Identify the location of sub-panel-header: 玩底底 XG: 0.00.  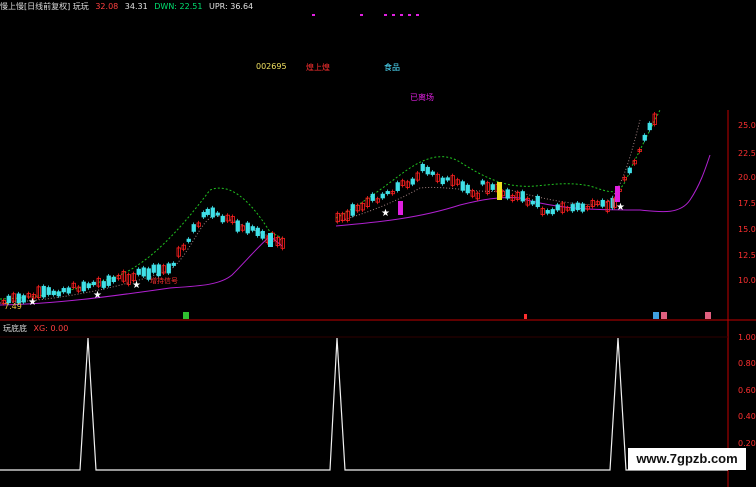
(35, 328).